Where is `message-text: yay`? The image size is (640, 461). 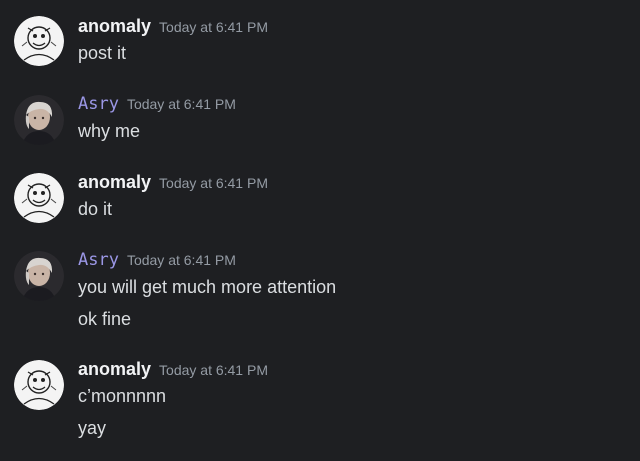 message-text: yay is located at coordinates (92, 428).